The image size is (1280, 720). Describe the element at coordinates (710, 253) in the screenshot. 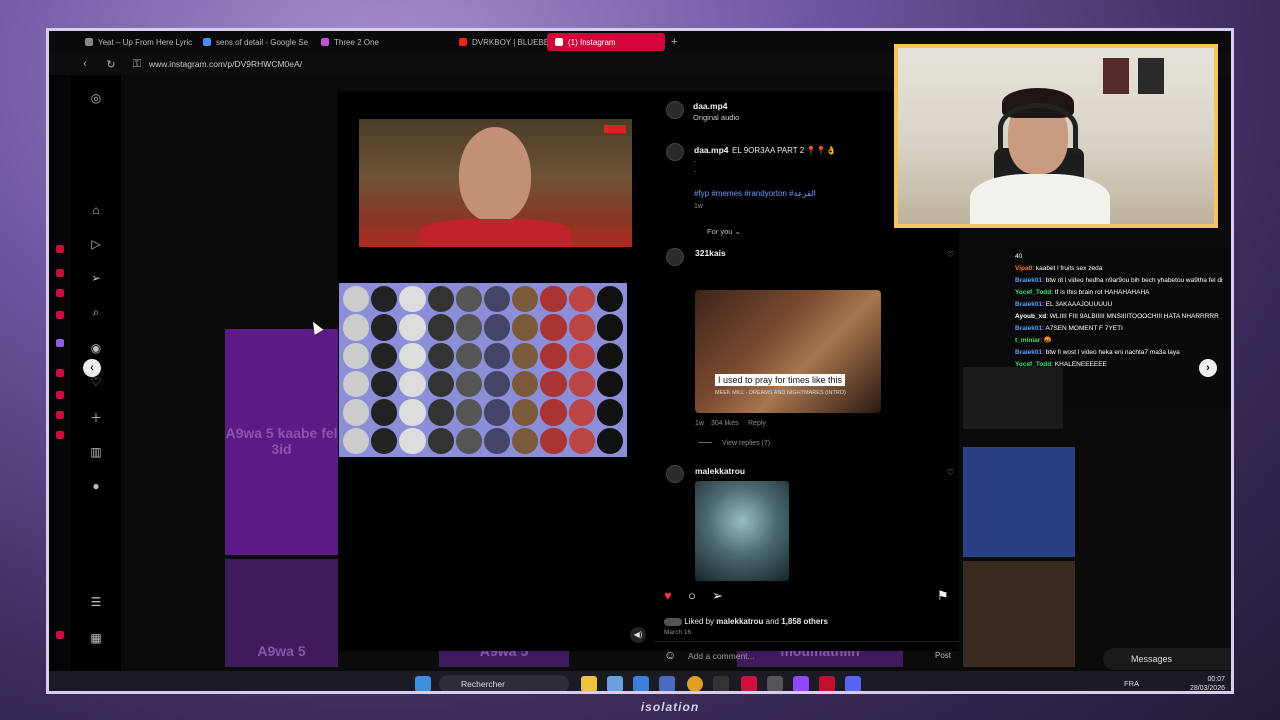

I see `comment-user: 321kais` at that location.